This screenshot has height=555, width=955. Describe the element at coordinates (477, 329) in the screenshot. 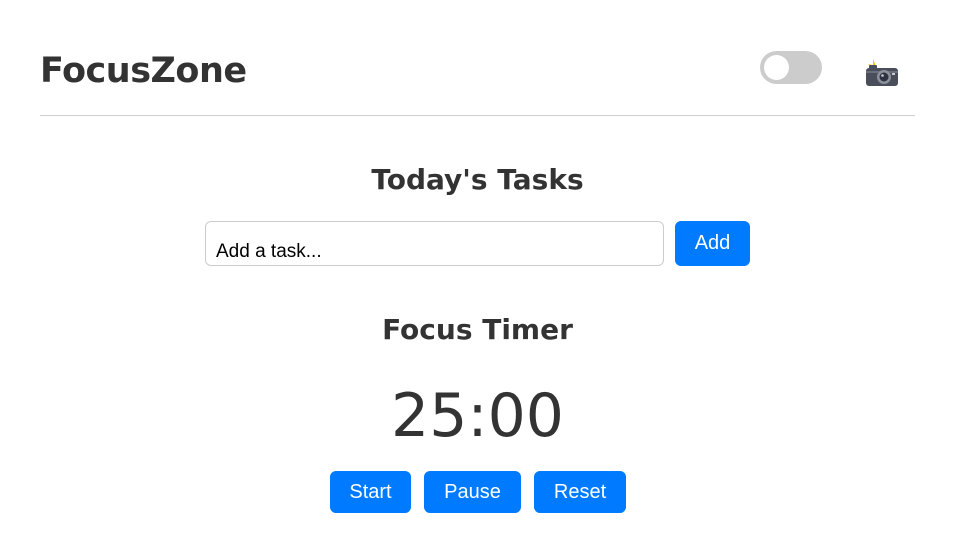

I see `timer-heading: Focus Timer` at that location.